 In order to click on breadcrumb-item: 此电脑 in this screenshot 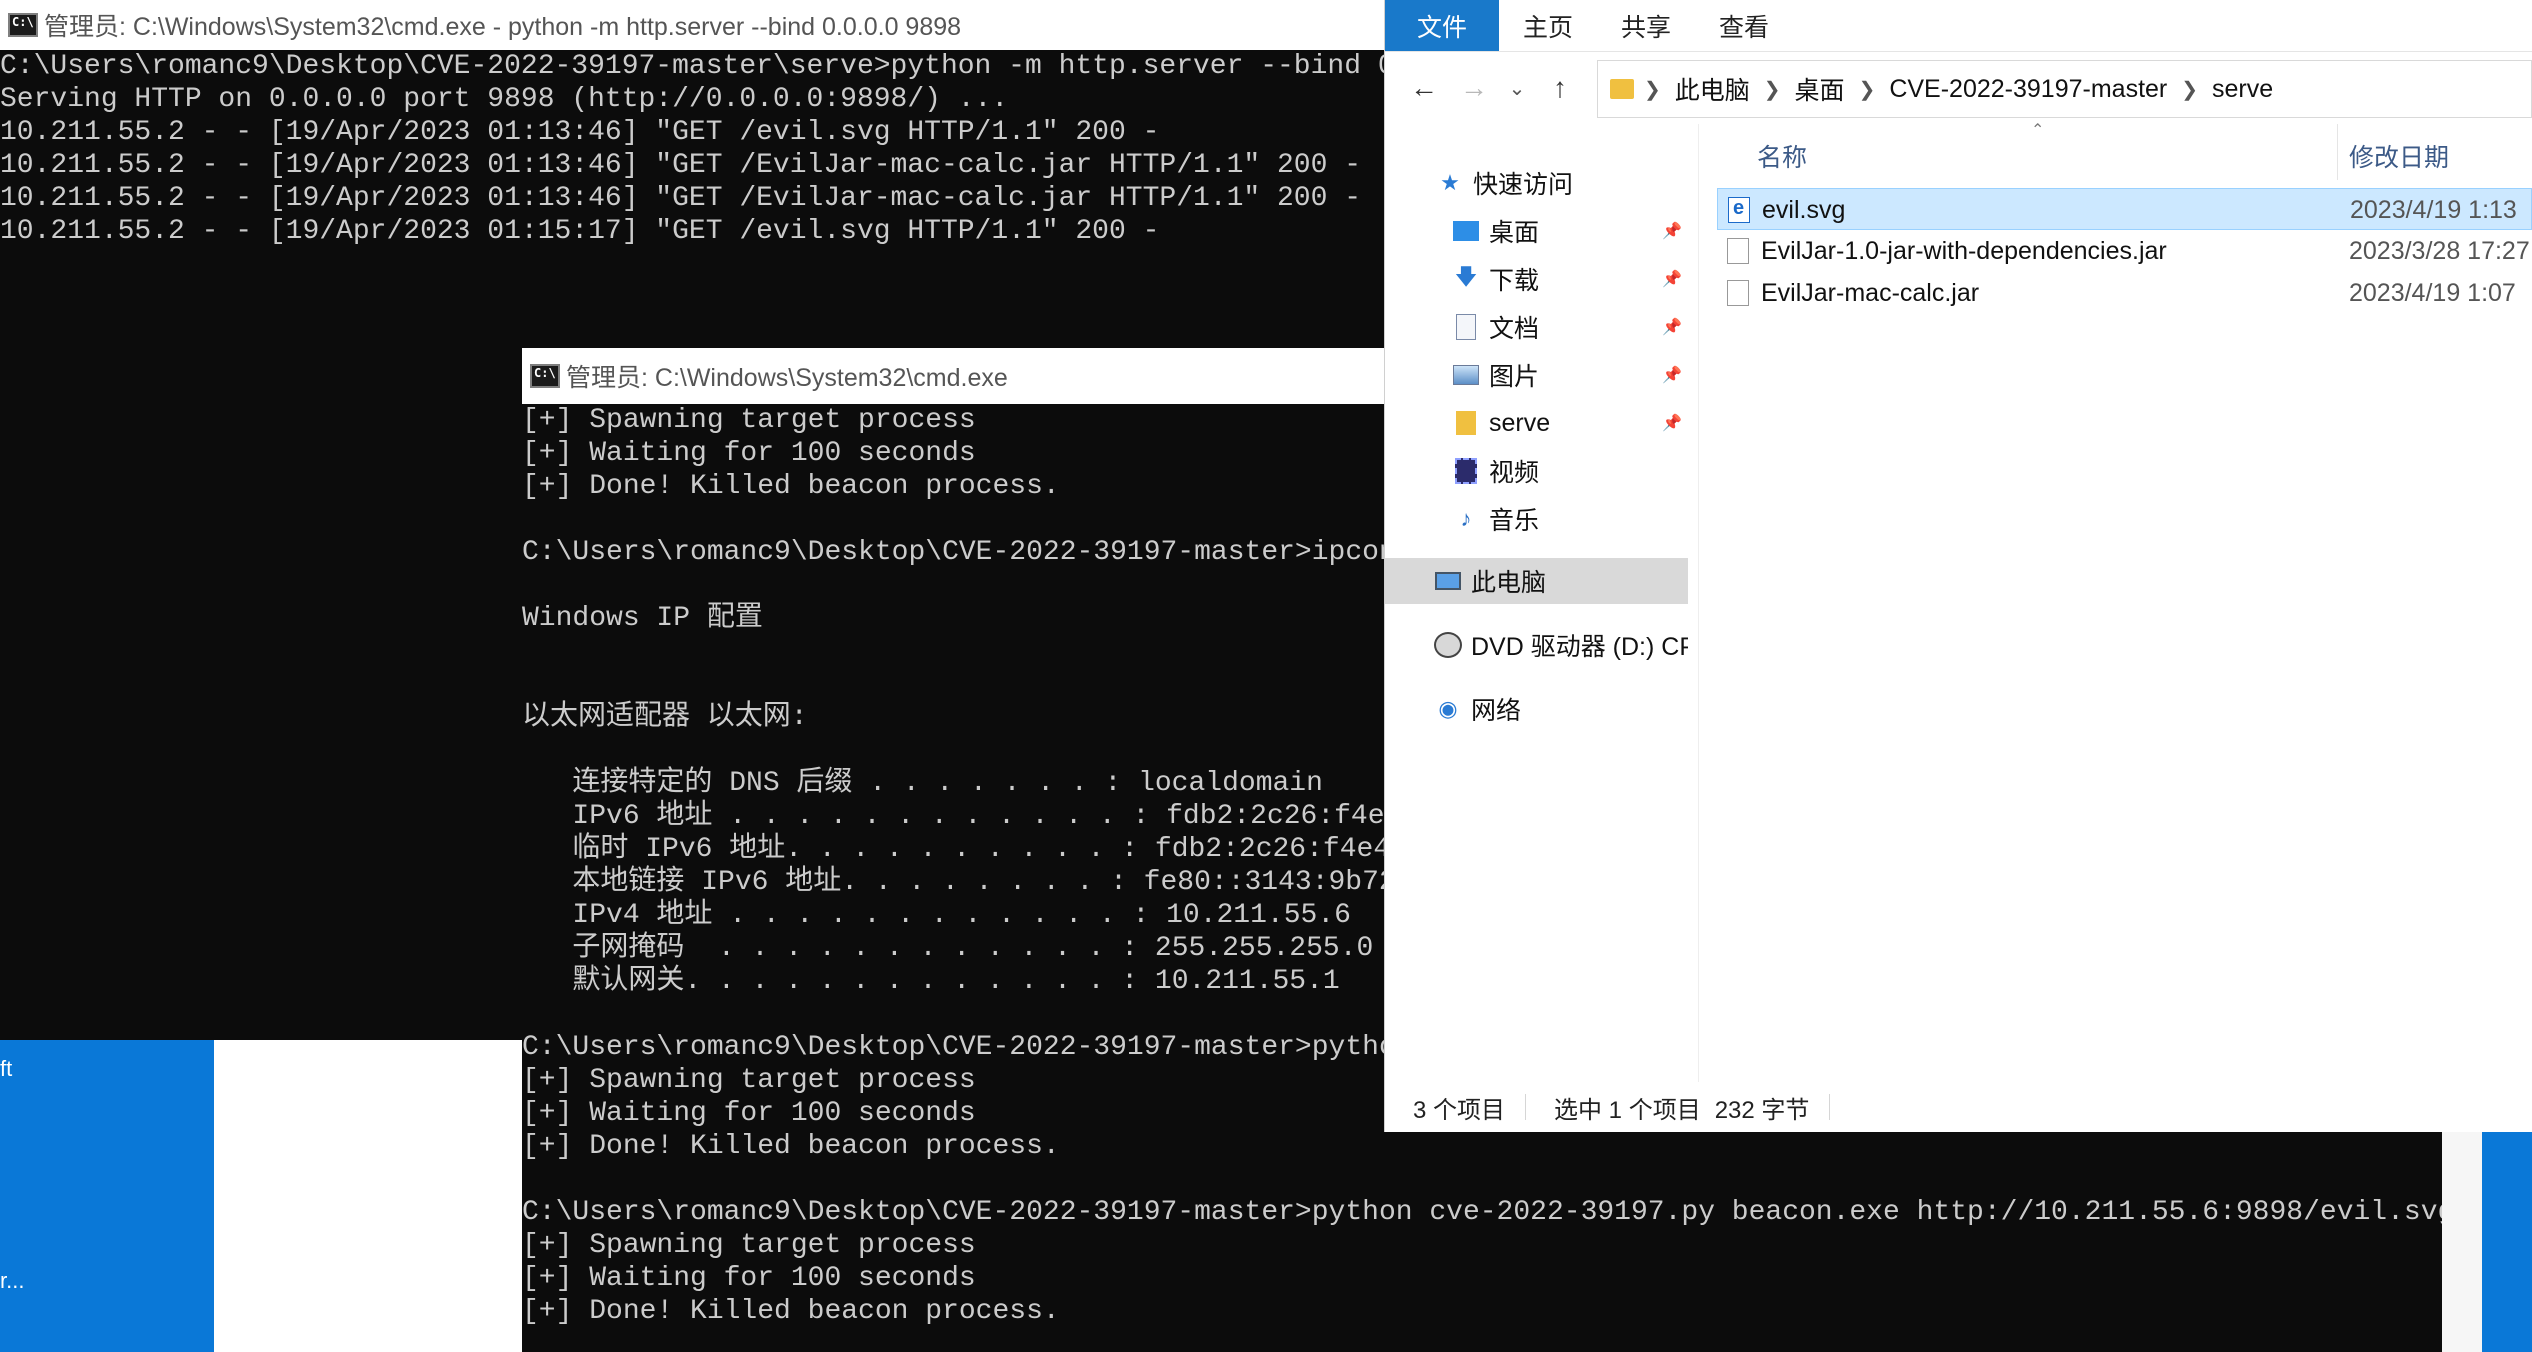, I will do `click(1712, 89)`.